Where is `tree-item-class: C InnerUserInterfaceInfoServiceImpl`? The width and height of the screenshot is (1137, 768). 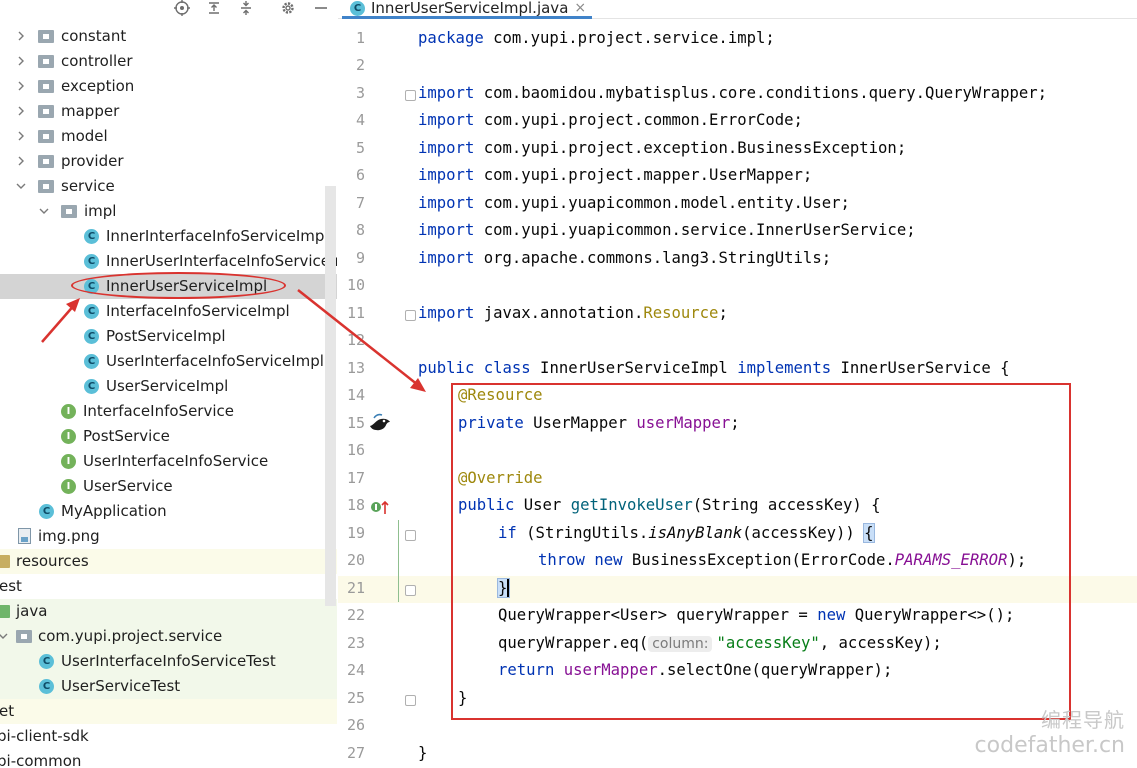
tree-item-class: C InnerUserInterfaceInfoServiceImpl is located at coordinates (168, 261).